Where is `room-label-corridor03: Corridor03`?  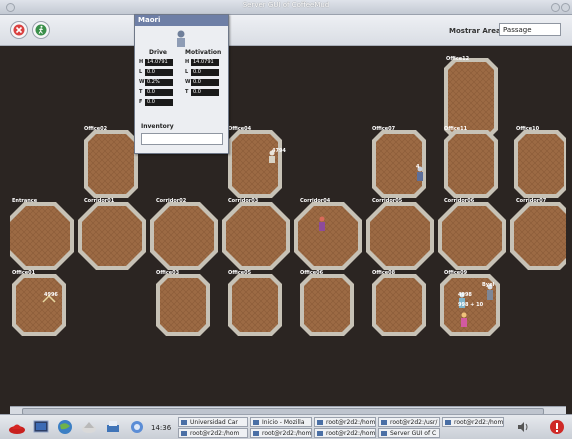 room-label-corridor03: Corridor03 is located at coordinates (243, 201).